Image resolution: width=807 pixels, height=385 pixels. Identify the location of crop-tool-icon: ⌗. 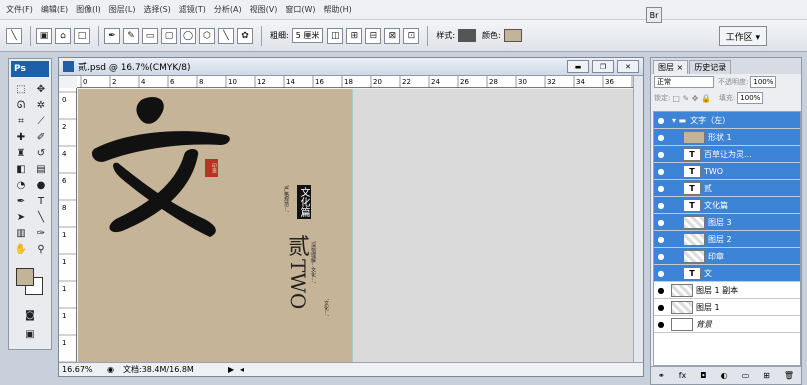
(21, 121).